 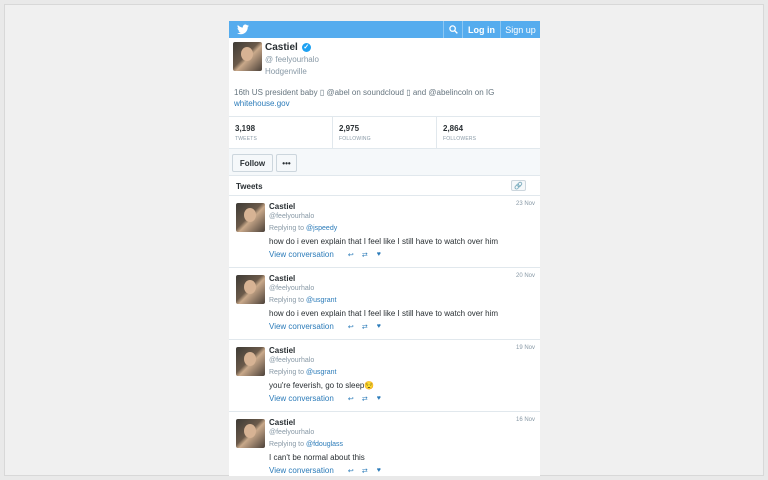 I want to click on tweet-replying-to: Replying to @fdouglass, so click(x=306, y=444).